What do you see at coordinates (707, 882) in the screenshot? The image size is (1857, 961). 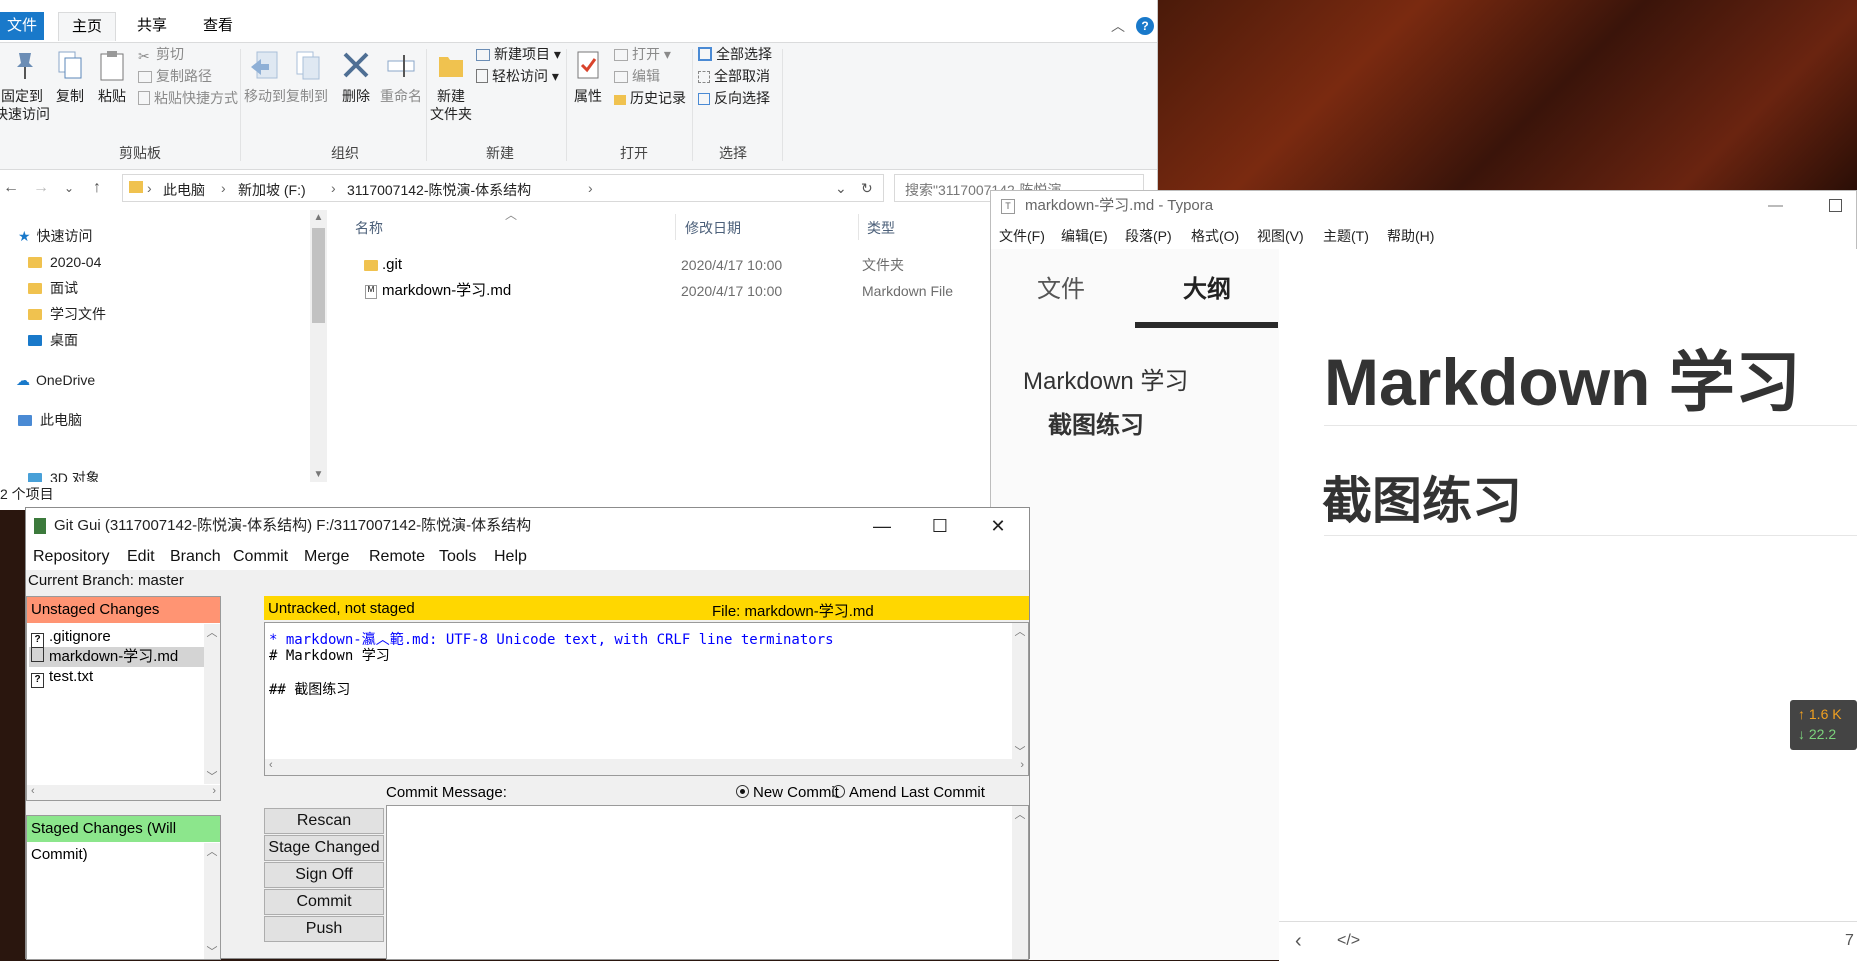 I see `commit-message-input: ︿` at bounding box center [707, 882].